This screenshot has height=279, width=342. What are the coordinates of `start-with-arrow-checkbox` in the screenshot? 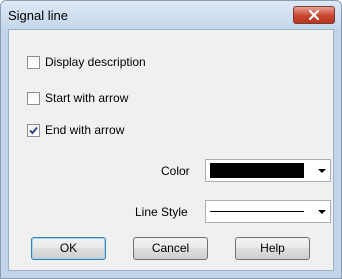 It's located at (33, 98).